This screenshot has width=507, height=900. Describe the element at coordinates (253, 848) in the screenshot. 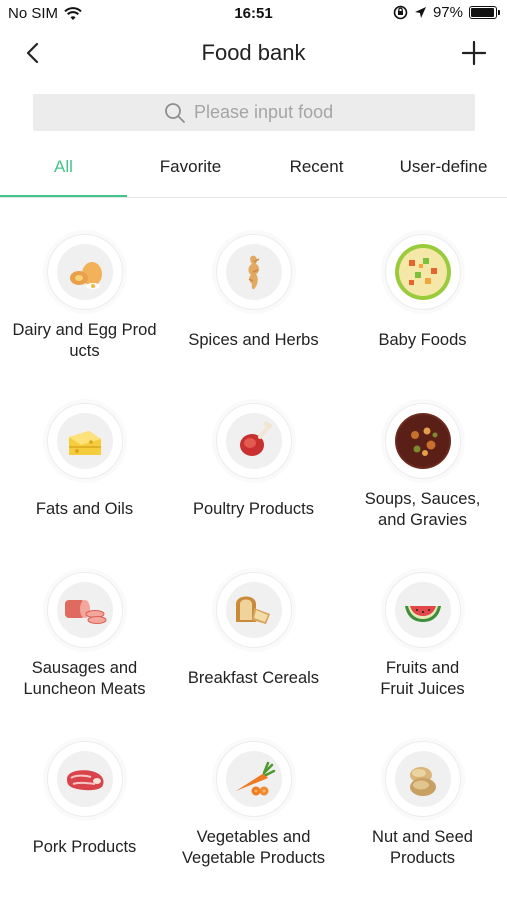

I see `category-label: Vegetables and Vegetable Products` at that location.